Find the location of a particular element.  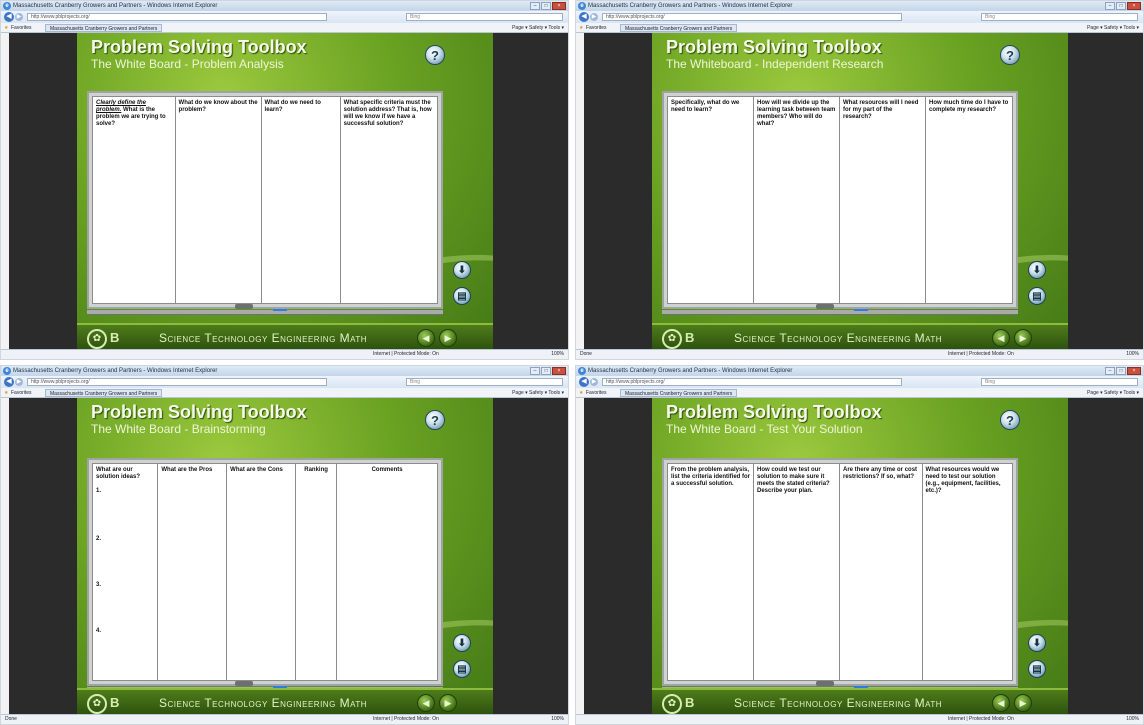

row-number: 3. is located at coordinates (99, 585).